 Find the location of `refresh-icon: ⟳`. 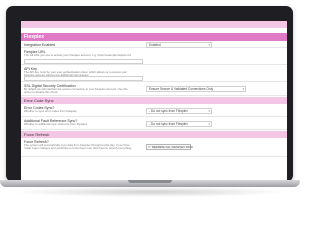

refresh-icon: ⟳ is located at coordinates (149, 147).